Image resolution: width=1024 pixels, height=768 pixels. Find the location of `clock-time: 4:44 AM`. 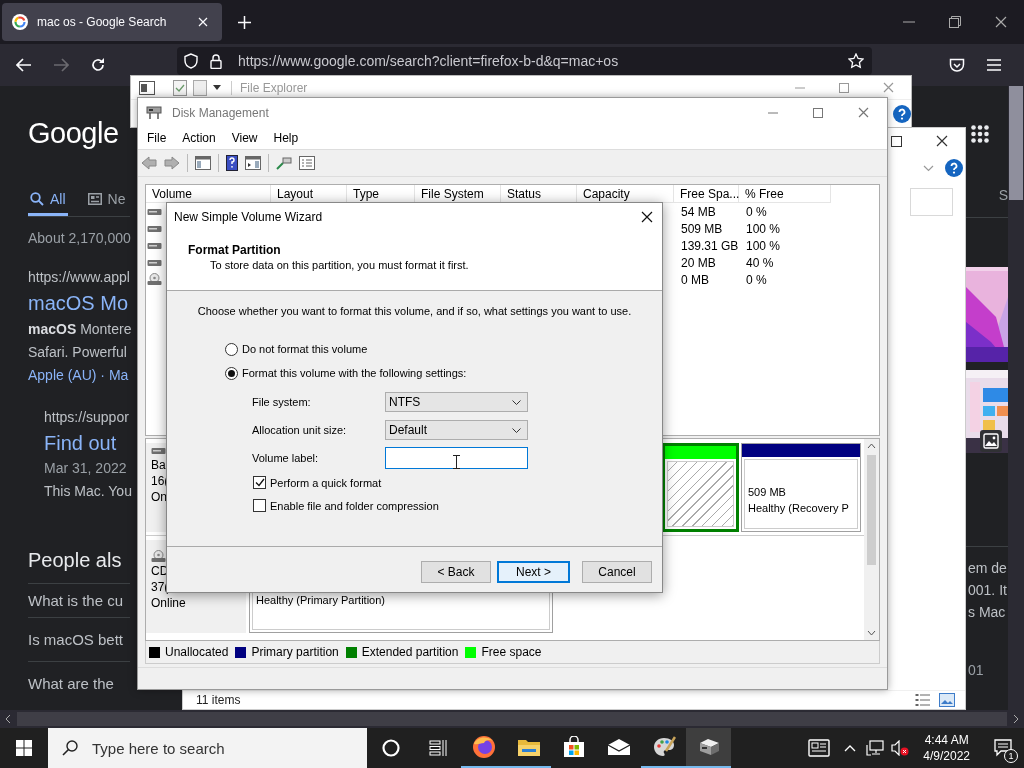

clock-time: 4:44 AM is located at coordinates (946, 740).